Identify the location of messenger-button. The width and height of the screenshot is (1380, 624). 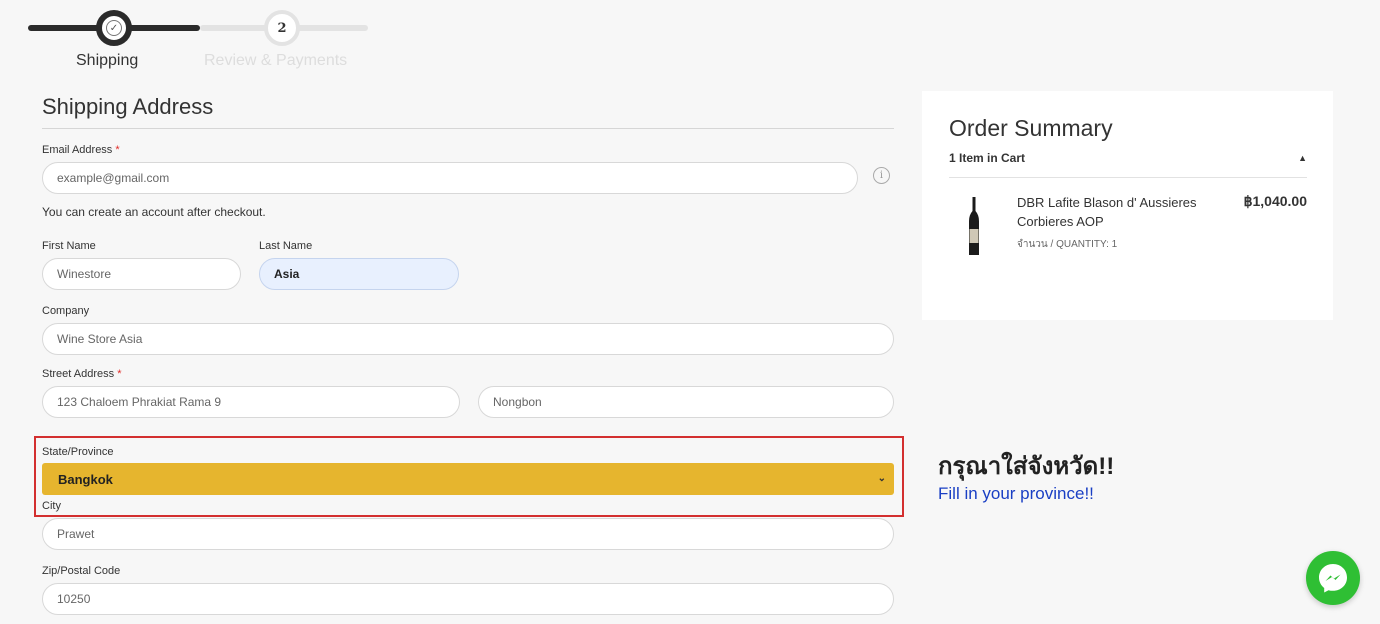
(1333, 578).